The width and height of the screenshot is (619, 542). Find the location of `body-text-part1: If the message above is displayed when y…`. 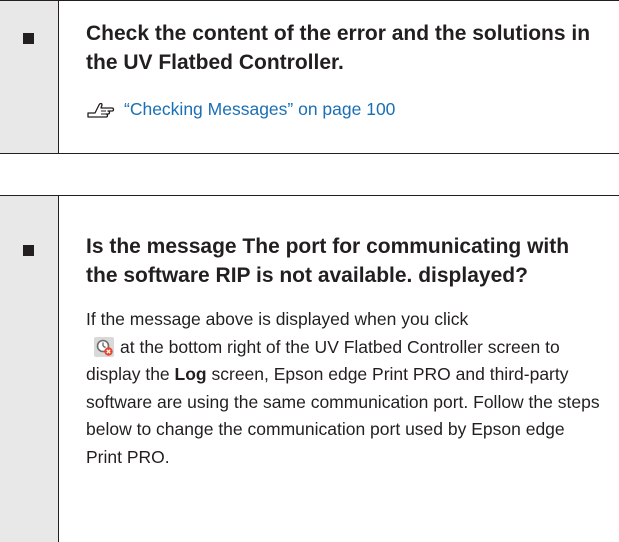

body-text-part1: If the message above is displayed when y… is located at coordinates (277, 319).